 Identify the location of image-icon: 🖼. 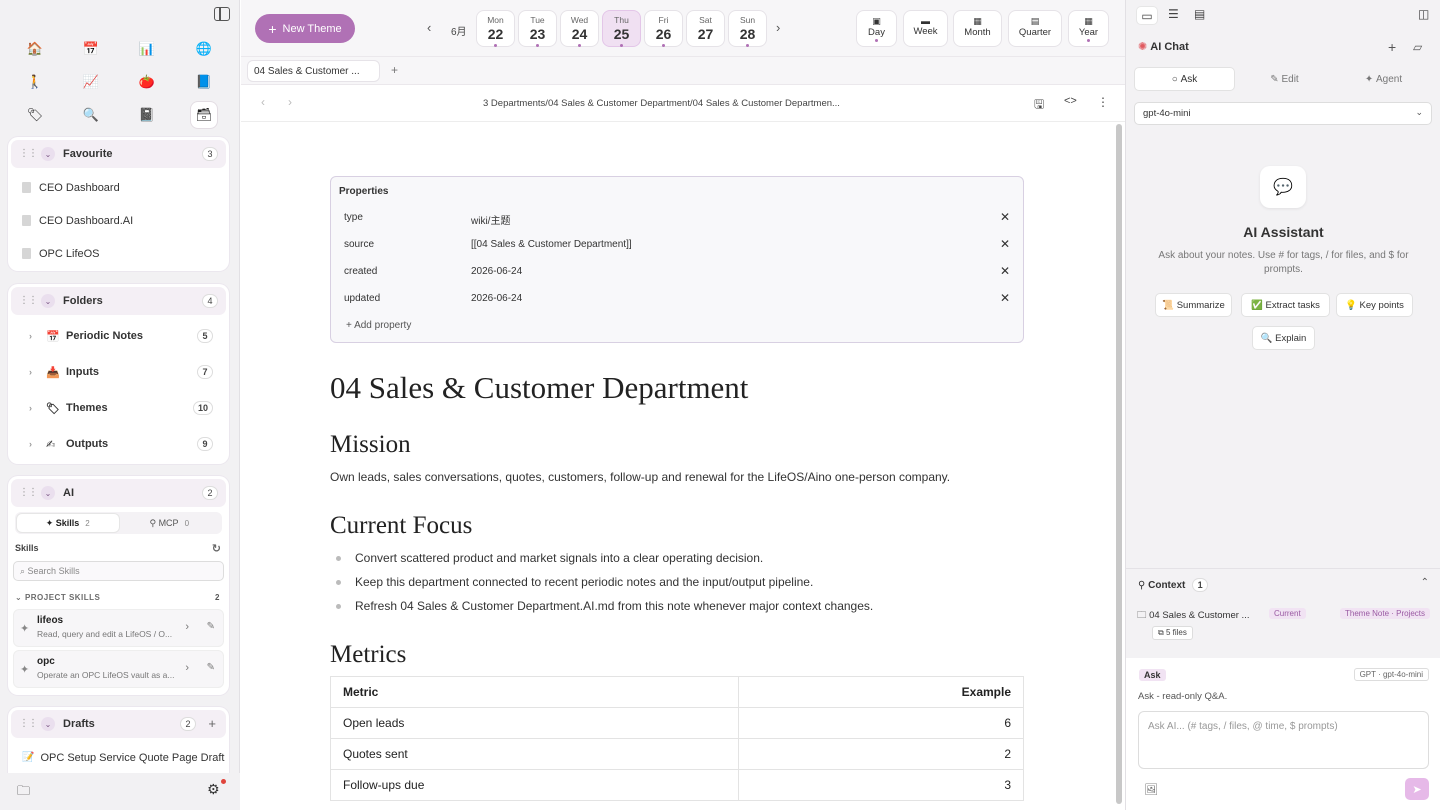
(1151, 789).